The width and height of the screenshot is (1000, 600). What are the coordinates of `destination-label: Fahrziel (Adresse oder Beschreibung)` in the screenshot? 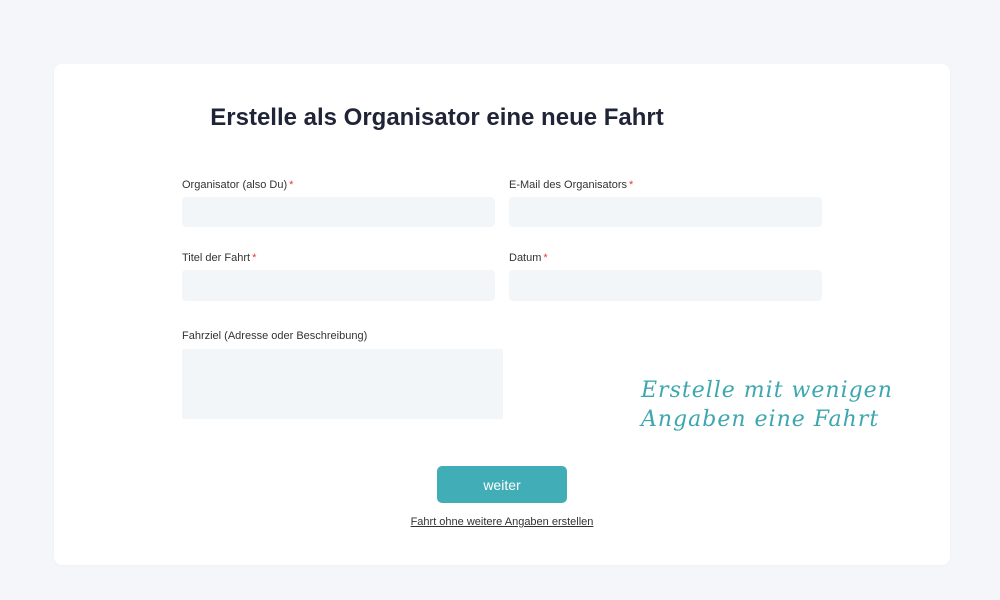 It's located at (274, 336).